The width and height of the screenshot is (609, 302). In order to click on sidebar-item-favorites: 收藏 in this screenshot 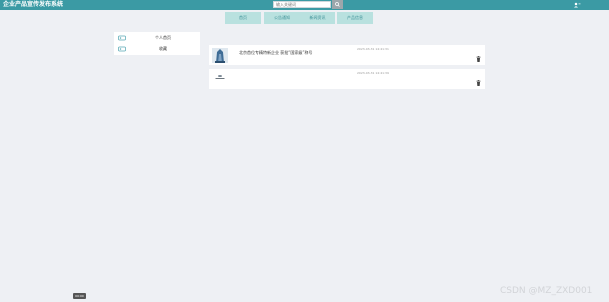, I will do `click(157, 49)`.